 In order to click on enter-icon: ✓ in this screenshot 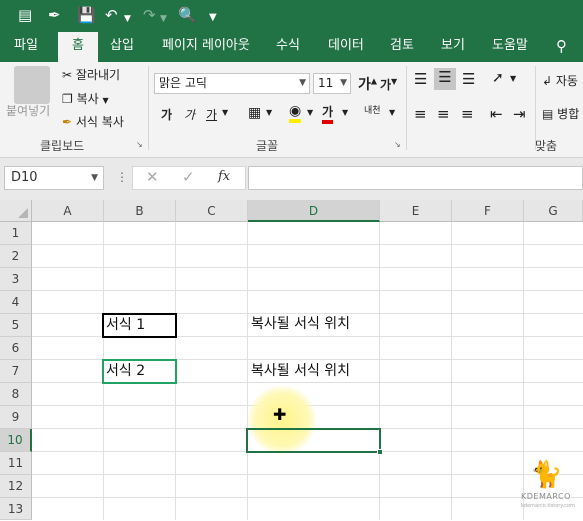, I will do `click(188, 177)`.